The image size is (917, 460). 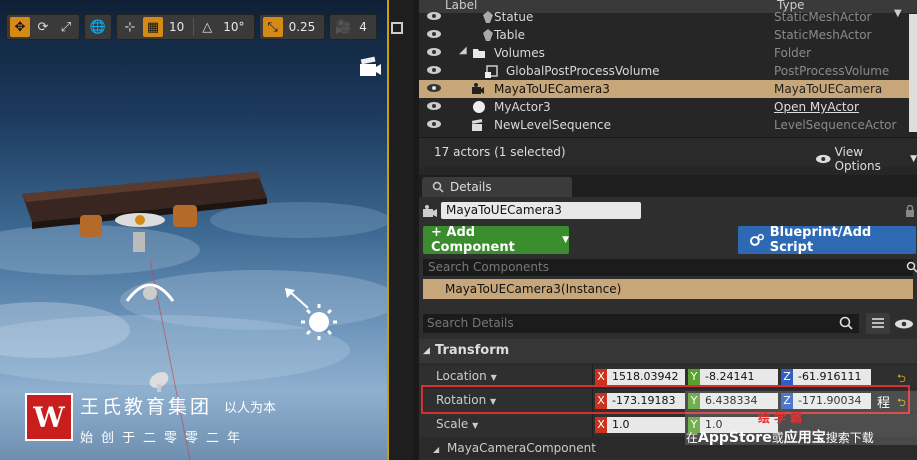 What do you see at coordinates (313, 315) in the screenshot?
I see `directional-light-icon` at bounding box center [313, 315].